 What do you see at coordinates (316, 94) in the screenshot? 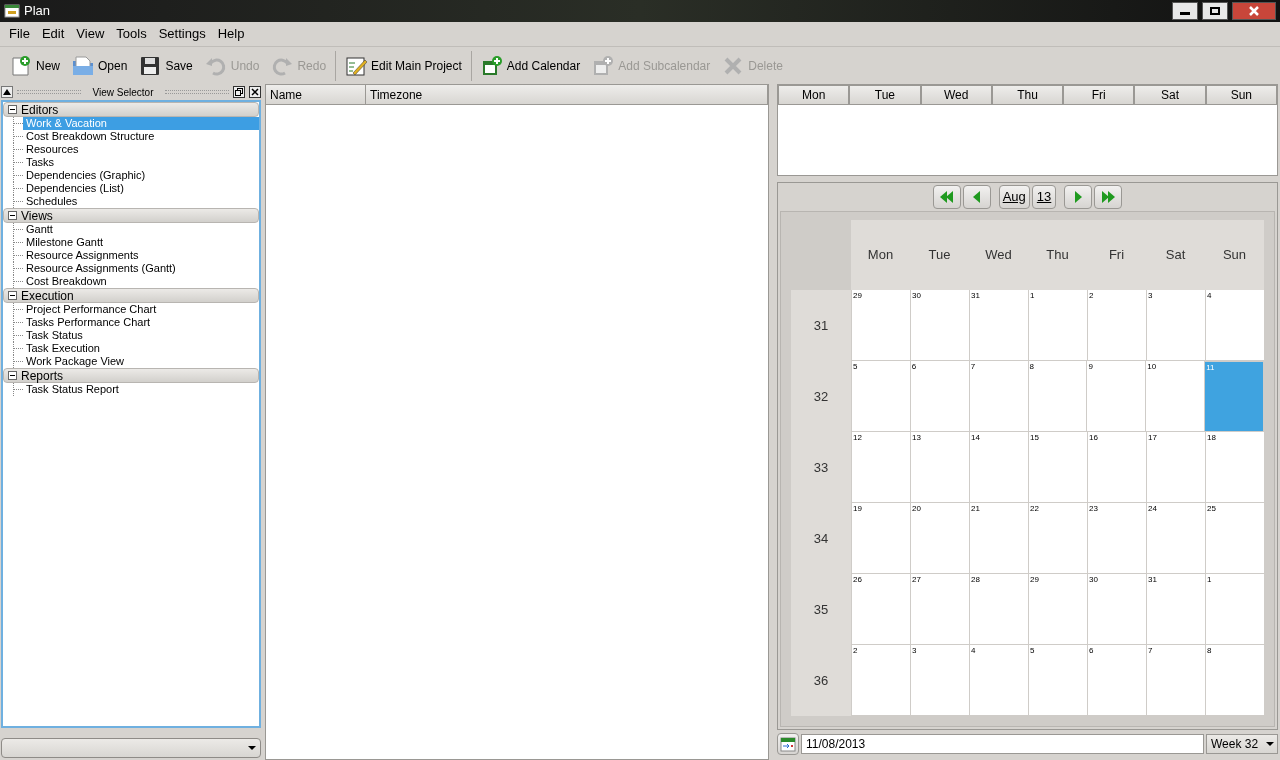
I see `column-header: Name` at bounding box center [316, 94].